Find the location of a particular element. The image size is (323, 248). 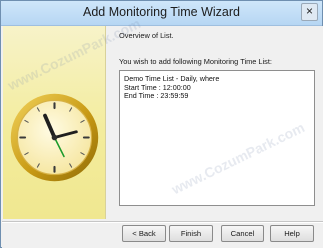

list-item: End Time : 23:59:59 is located at coordinates (156, 96).